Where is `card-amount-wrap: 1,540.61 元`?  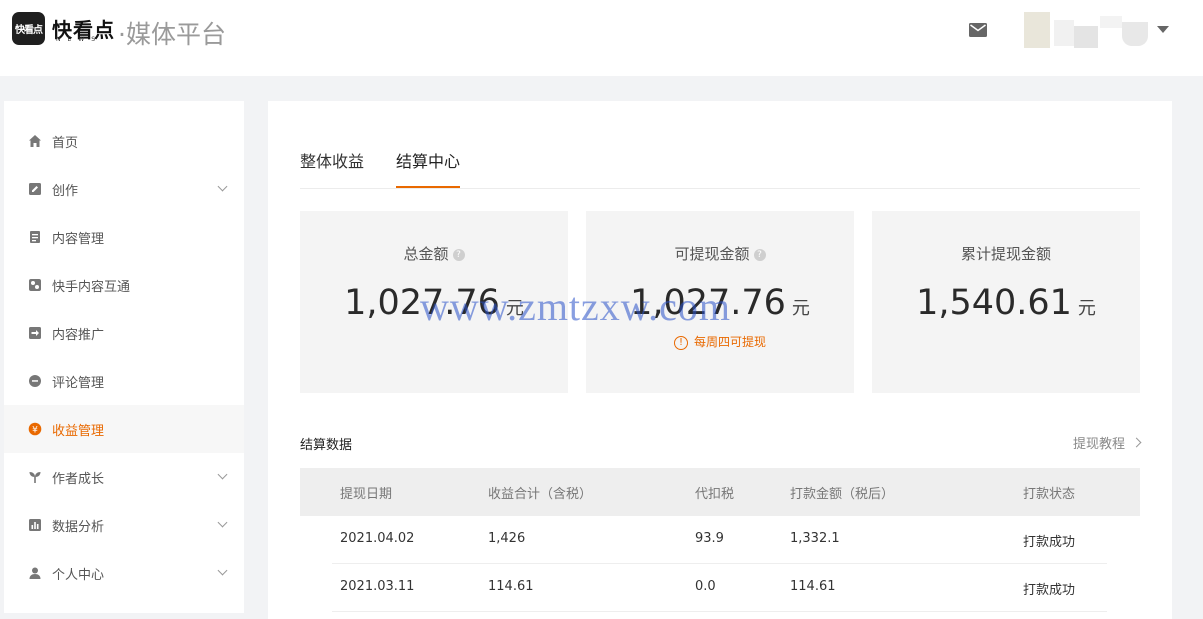
card-amount-wrap: 1,540.61 元 is located at coordinates (1006, 303).